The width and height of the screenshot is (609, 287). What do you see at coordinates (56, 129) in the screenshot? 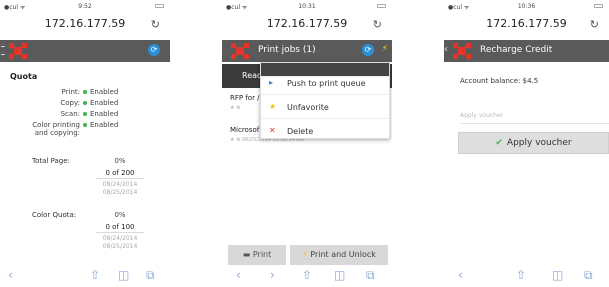
I see `feature-label: Color printing and copying:` at bounding box center [56, 129].